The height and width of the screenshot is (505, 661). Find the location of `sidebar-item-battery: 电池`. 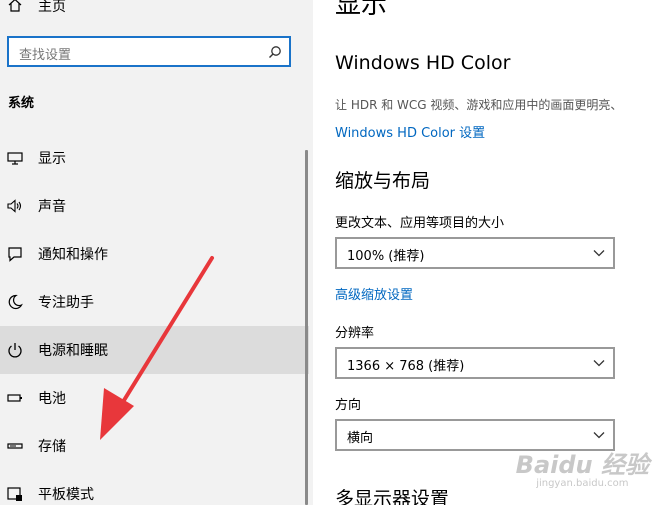

sidebar-item-battery: 电池 is located at coordinates (154, 398).